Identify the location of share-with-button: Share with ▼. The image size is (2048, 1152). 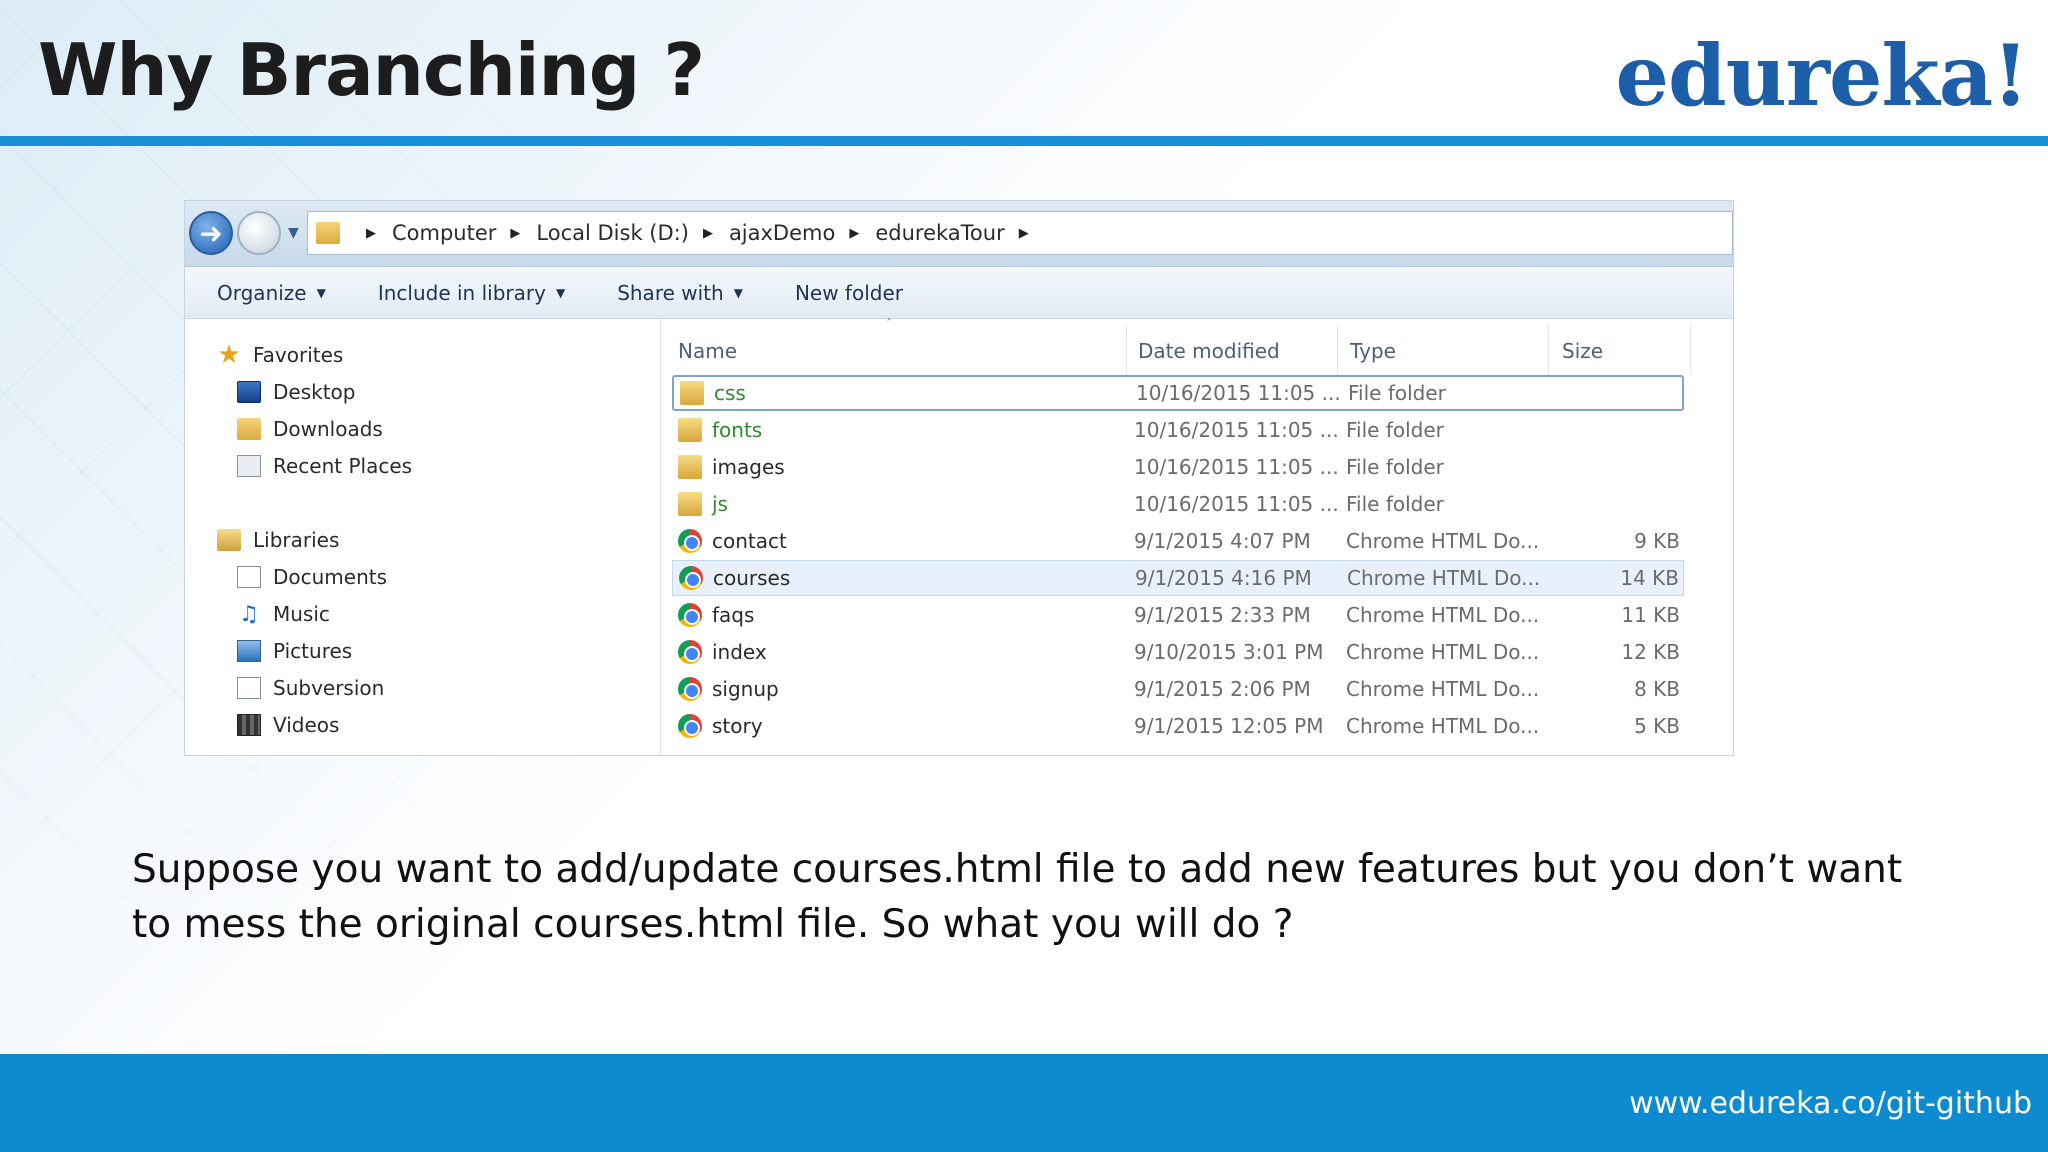
(680, 293).